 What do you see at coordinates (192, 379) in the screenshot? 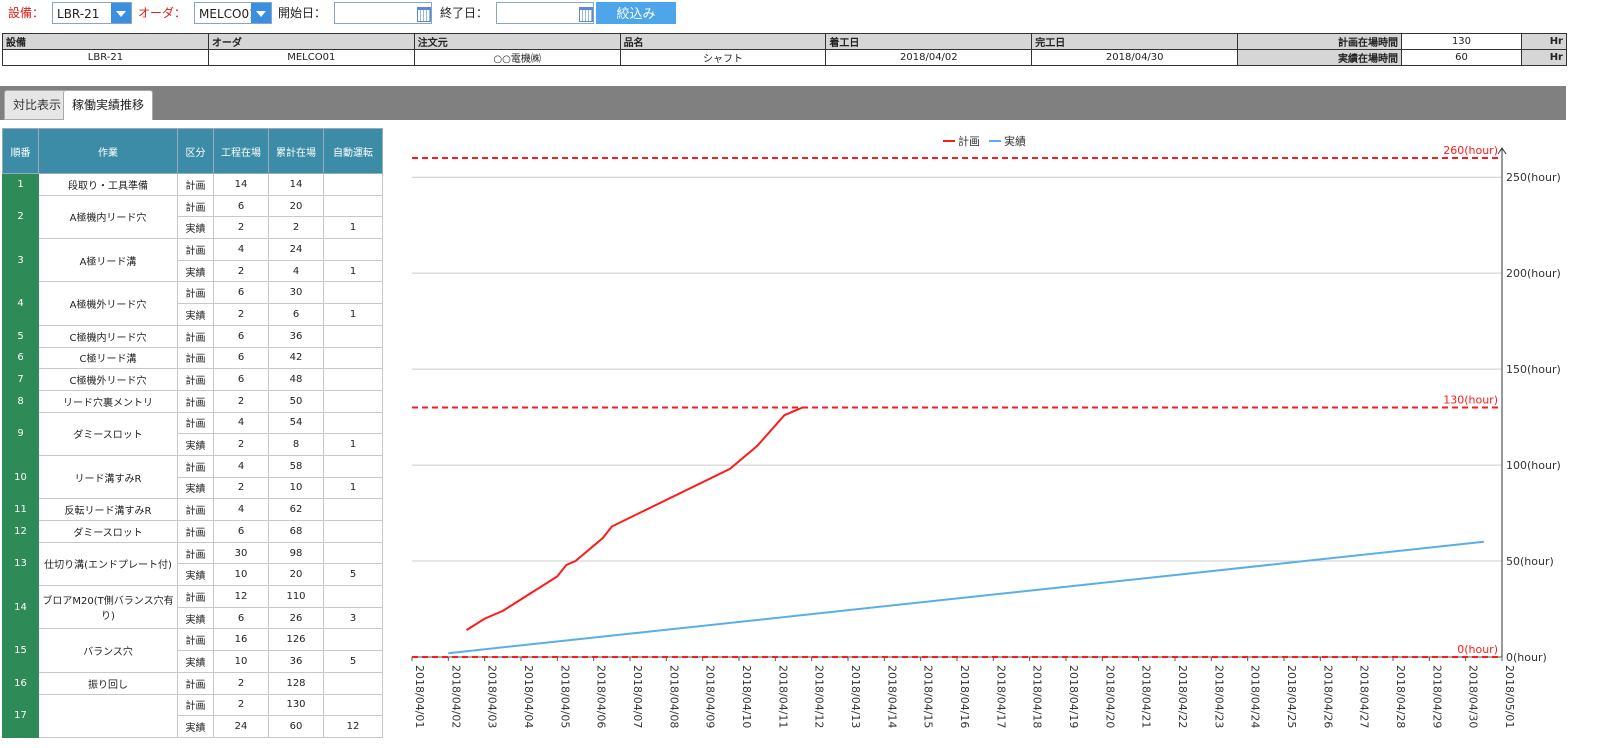
I see `table-row: 7 C極機外リード穴 計画 6 48` at bounding box center [192, 379].